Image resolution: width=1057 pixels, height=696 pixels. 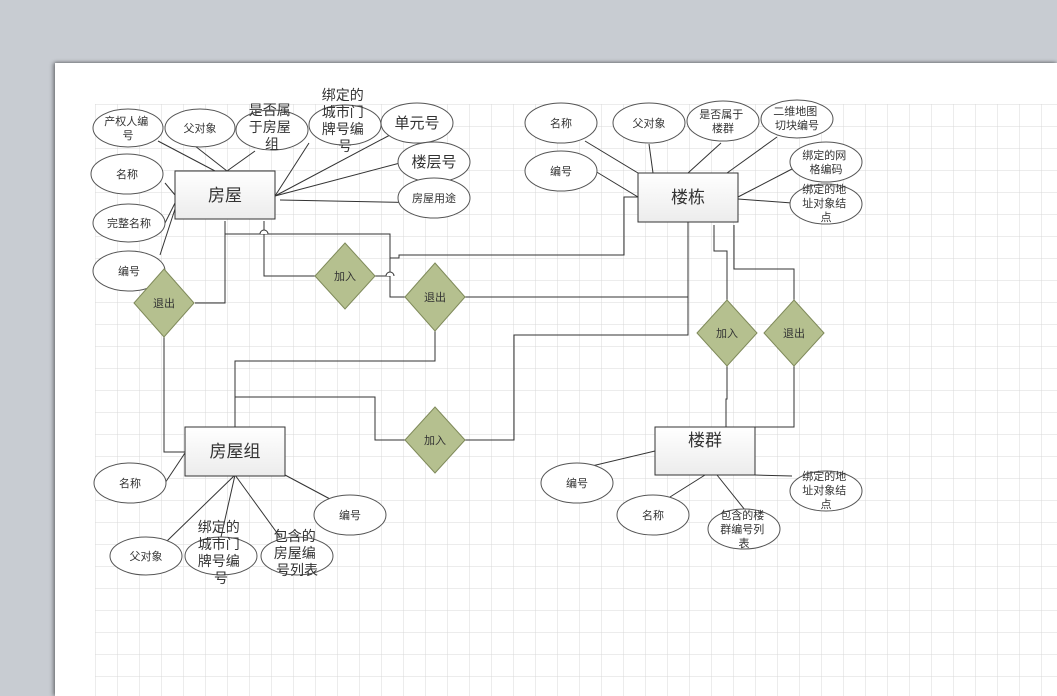 I want to click on building-attr-parent-label: 父对象, so click(x=649, y=123).